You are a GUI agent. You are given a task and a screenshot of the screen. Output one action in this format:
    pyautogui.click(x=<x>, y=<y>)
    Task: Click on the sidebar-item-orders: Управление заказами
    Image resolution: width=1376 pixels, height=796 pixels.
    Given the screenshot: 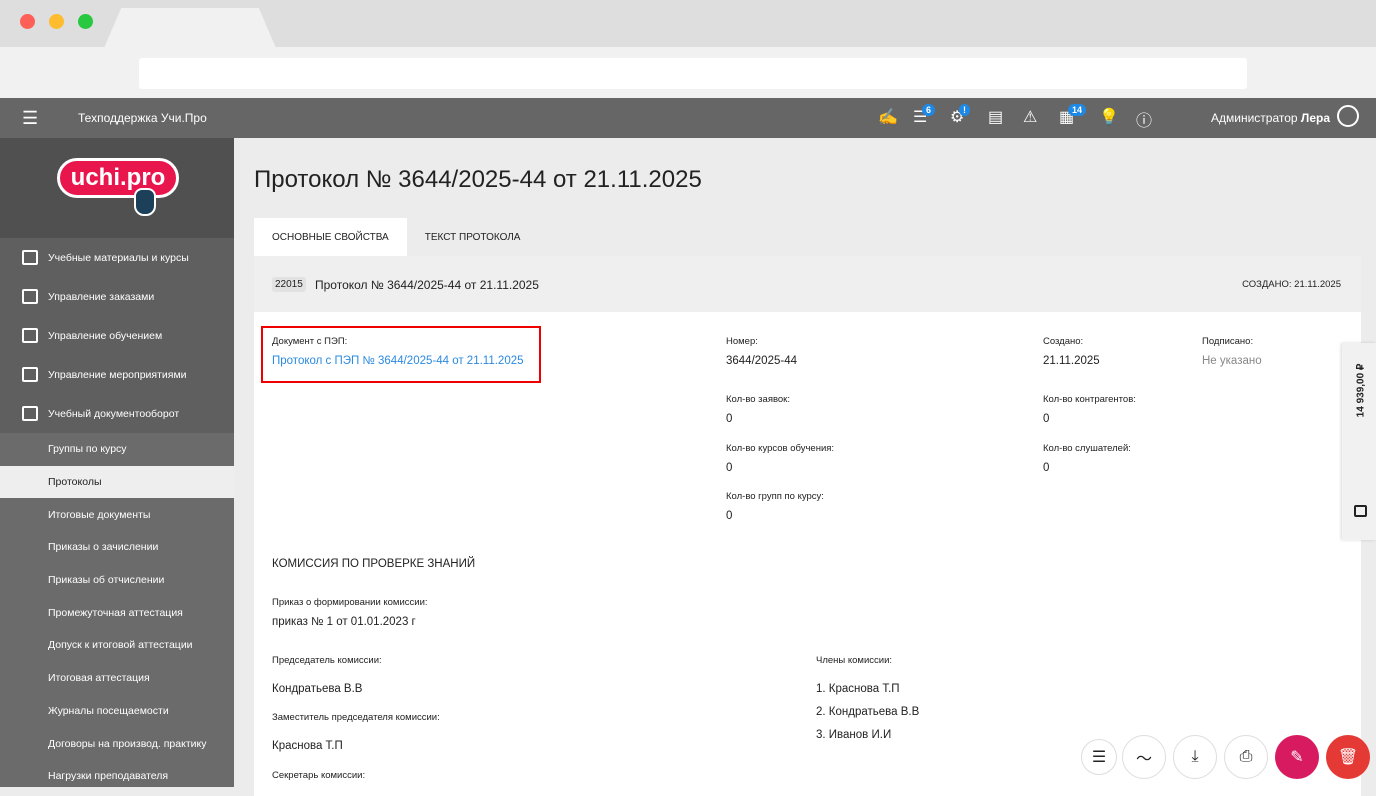 What is the action you would take?
    pyautogui.click(x=117, y=296)
    